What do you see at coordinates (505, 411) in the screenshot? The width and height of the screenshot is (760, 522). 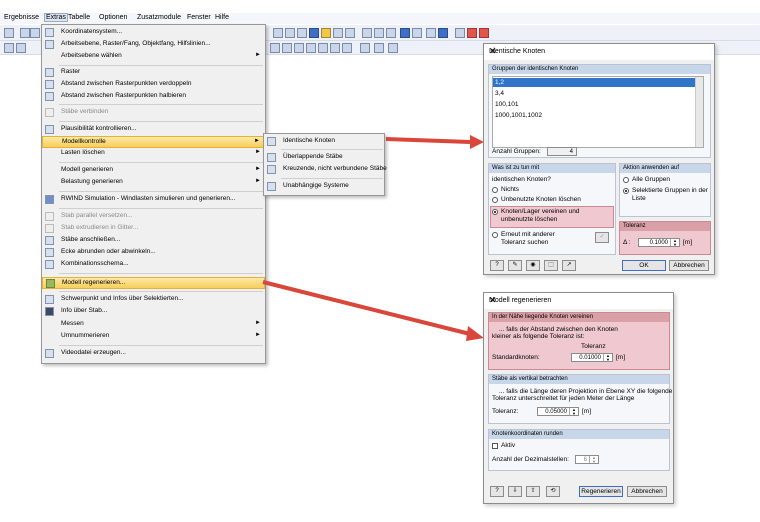 I see `field-label: Toleranz:` at bounding box center [505, 411].